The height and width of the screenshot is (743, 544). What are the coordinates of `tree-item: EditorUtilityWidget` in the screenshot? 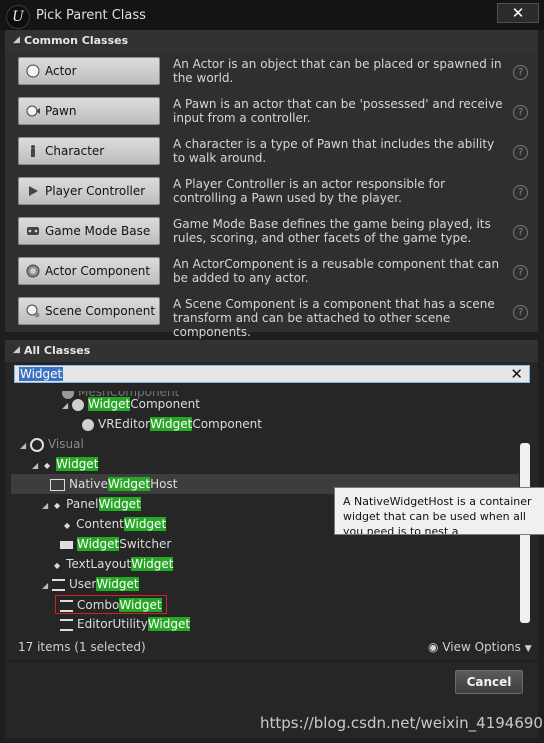 It's located at (125, 624).